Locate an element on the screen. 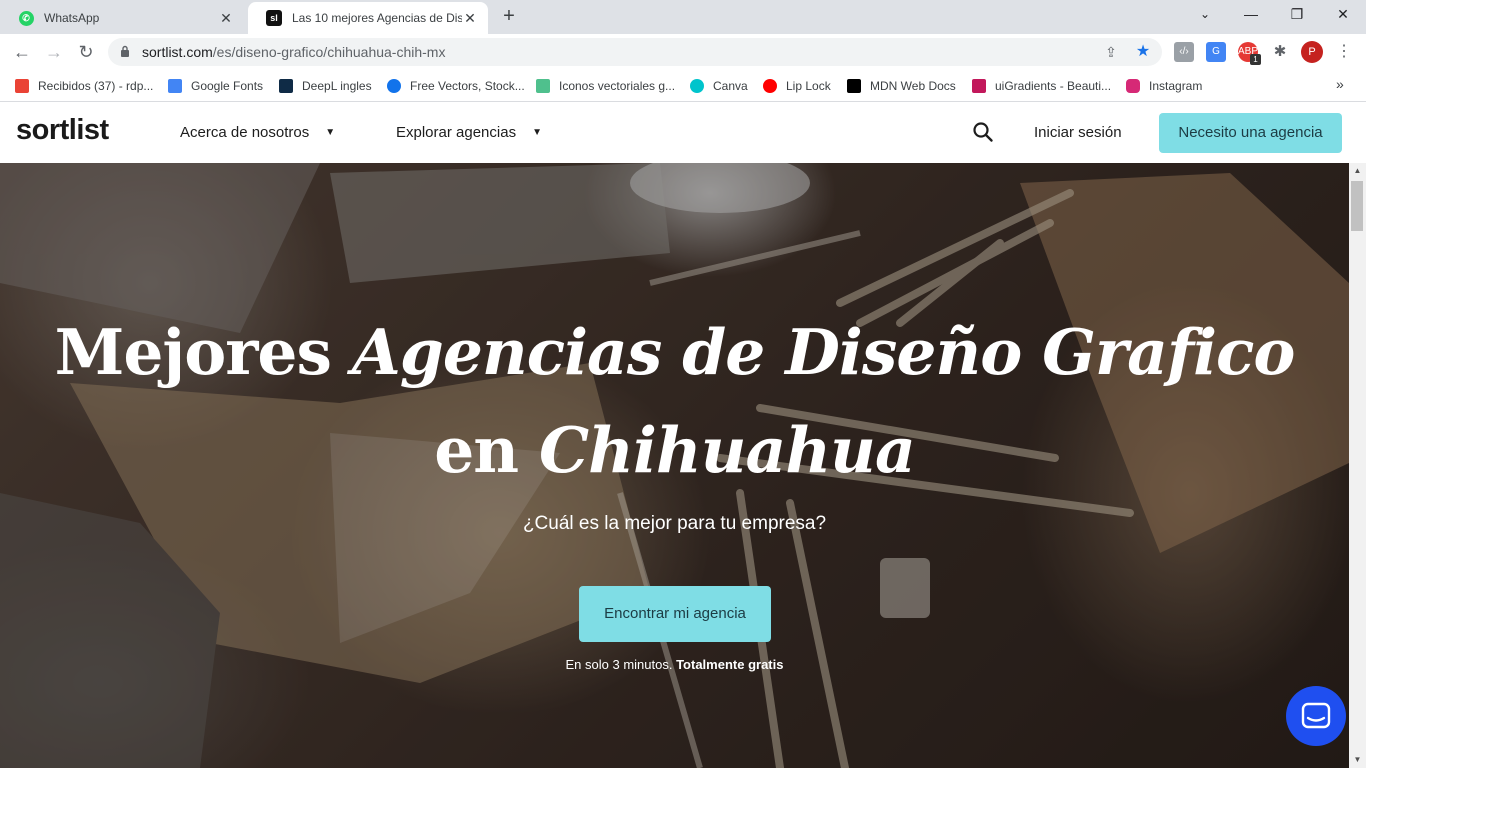 The image size is (1500, 833). extensions-puzzle-icon: ✱ is located at coordinates (1280, 52).